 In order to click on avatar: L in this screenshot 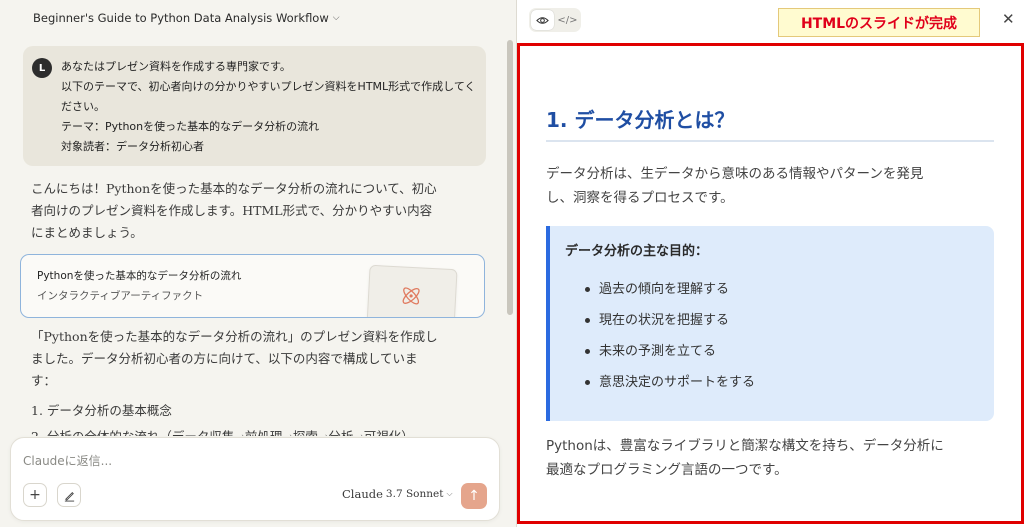, I will do `click(42, 68)`.